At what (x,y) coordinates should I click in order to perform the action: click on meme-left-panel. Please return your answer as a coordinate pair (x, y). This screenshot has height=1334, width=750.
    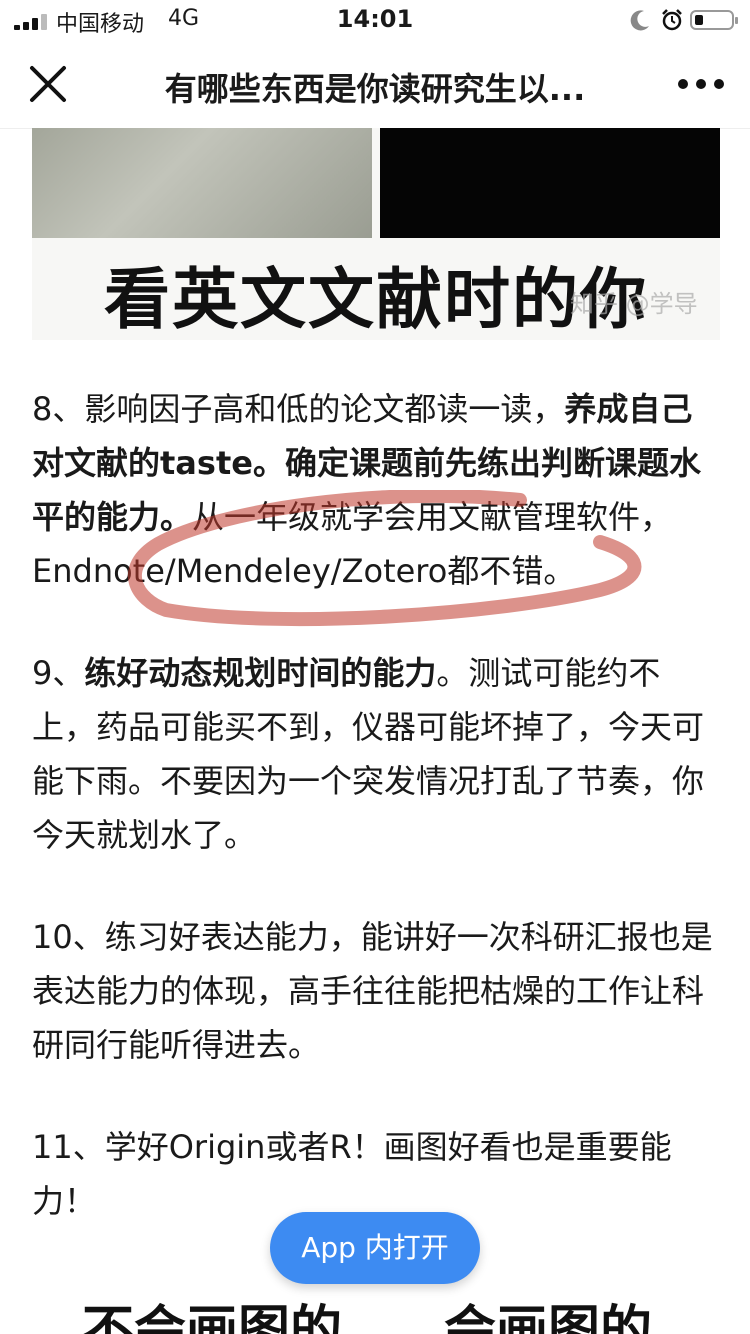
    Looking at the image, I should click on (202, 183).